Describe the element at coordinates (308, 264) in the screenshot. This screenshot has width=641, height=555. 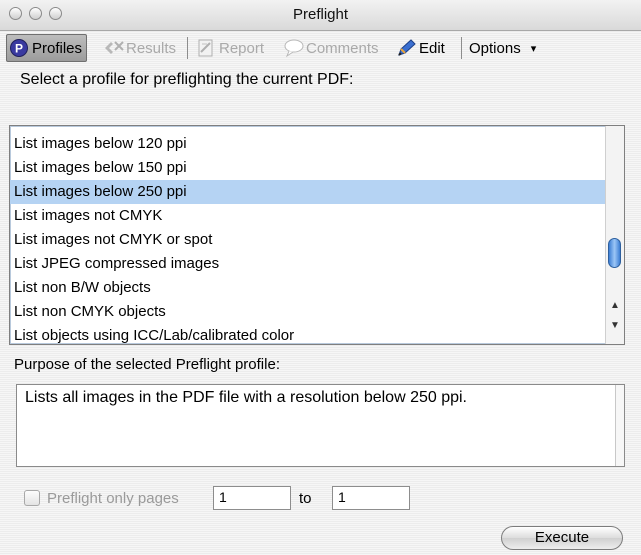
I see `list-item: List JPEG compressed images` at that location.